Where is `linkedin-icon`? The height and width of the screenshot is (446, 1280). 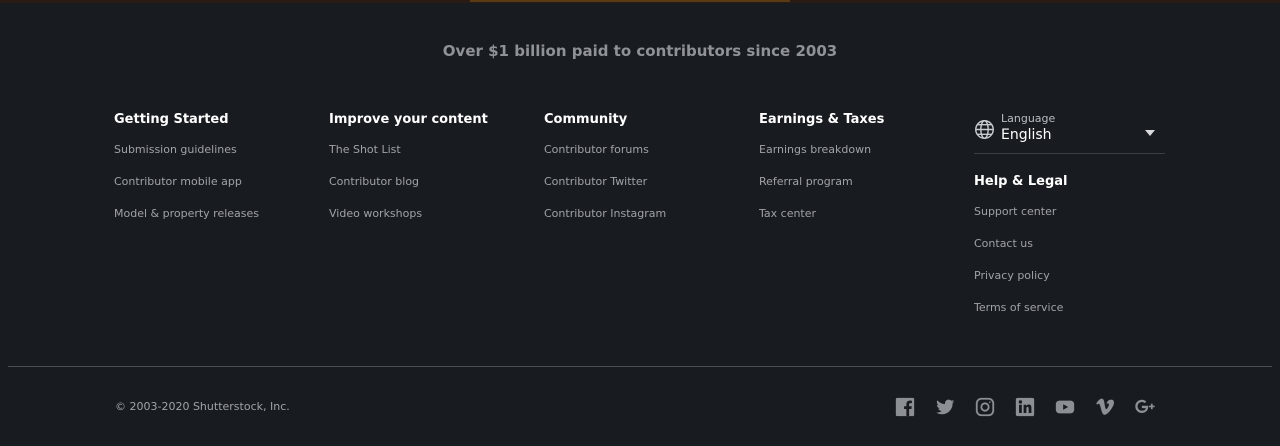 linkedin-icon is located at coordinates (1025, 407).